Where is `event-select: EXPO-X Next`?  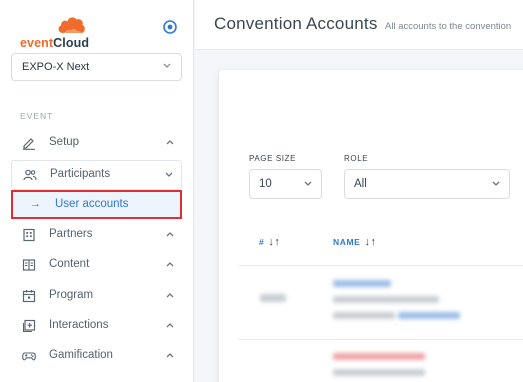
event-select: EXPO-X Next is located at coordinates (96, 67).